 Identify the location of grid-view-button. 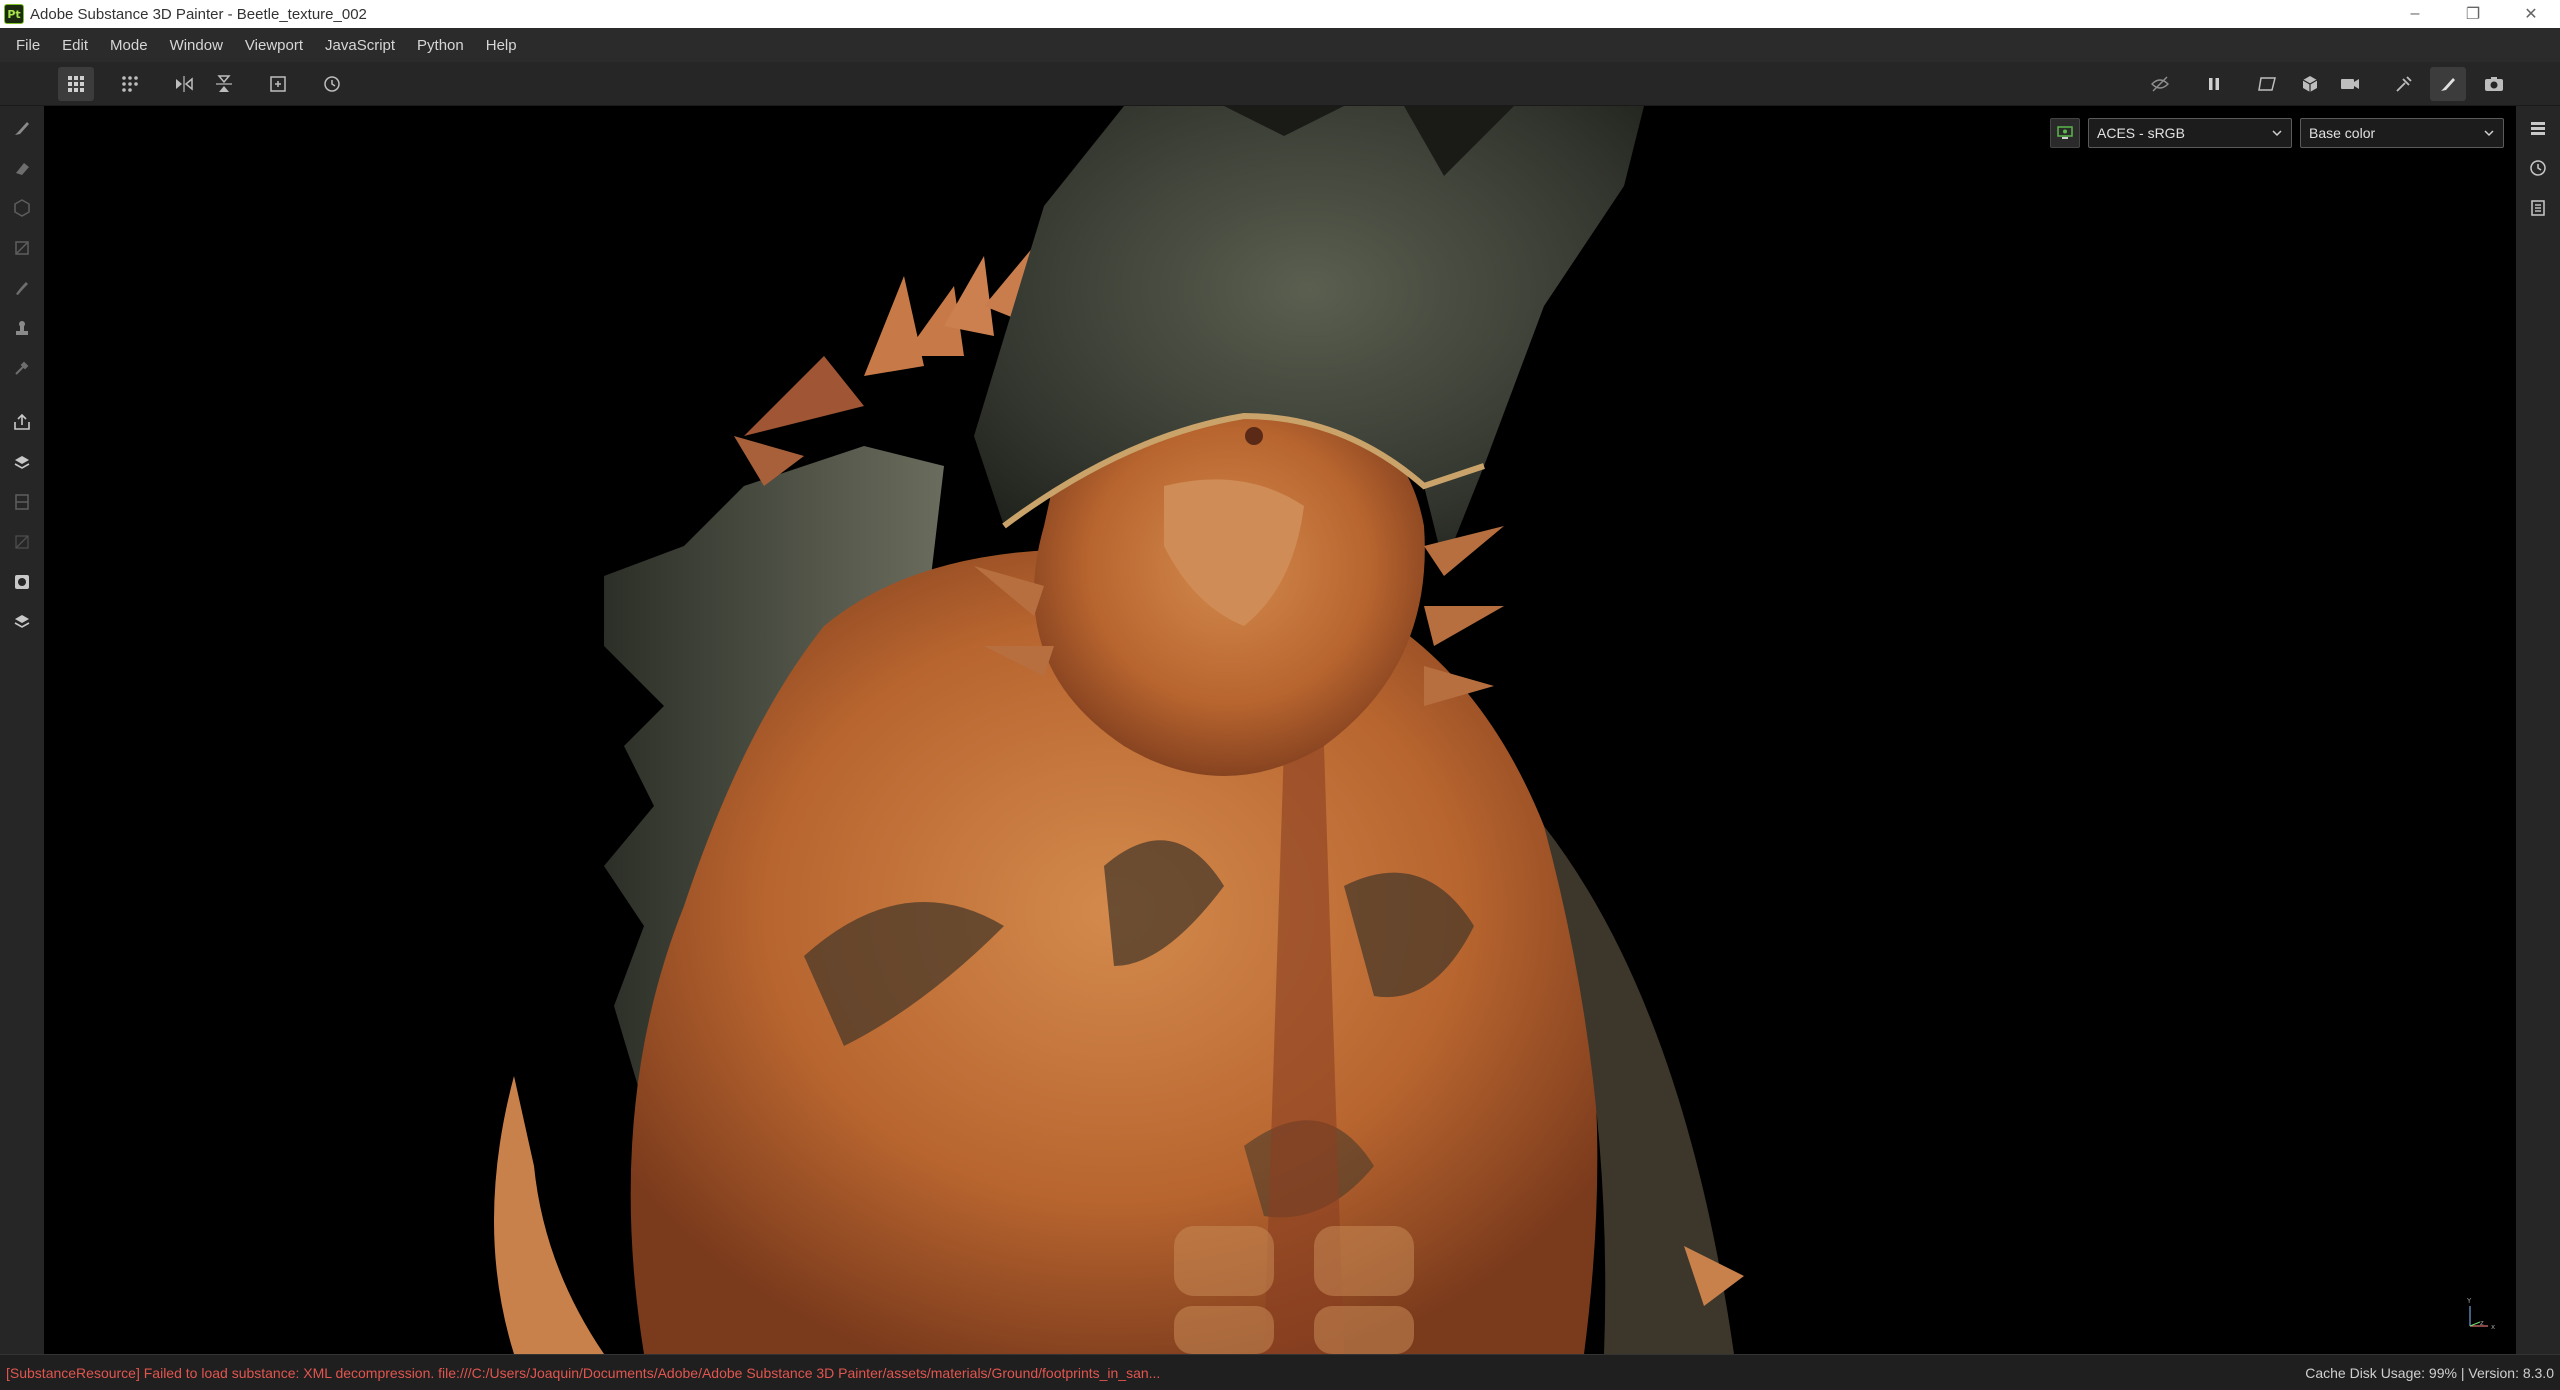
(76, 84).